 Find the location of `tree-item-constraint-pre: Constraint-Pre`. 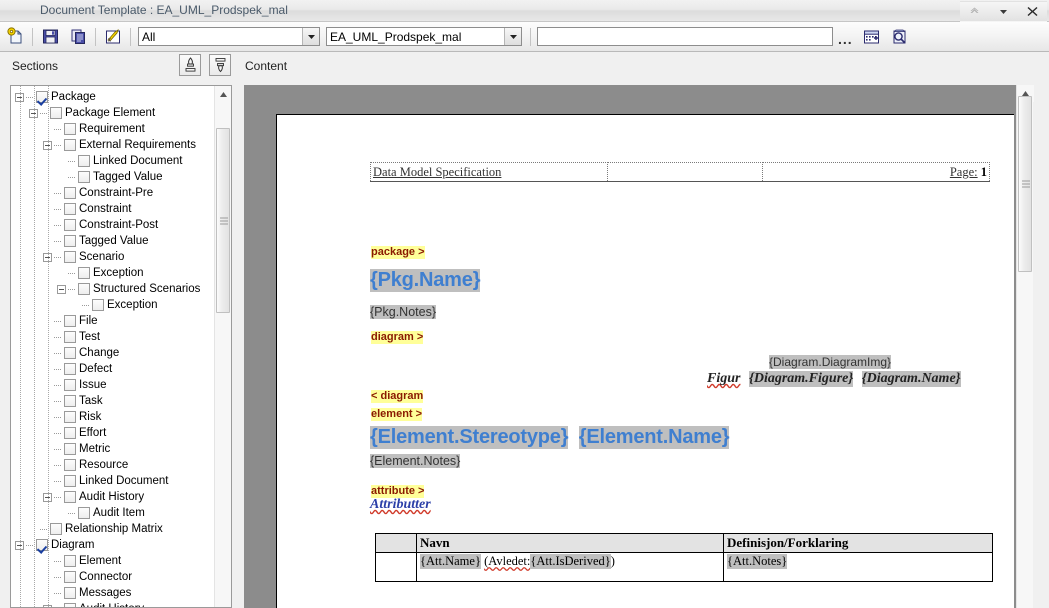

tree-item-constraint-pre: Constraint-Pre is located at coordinates (113, 193).